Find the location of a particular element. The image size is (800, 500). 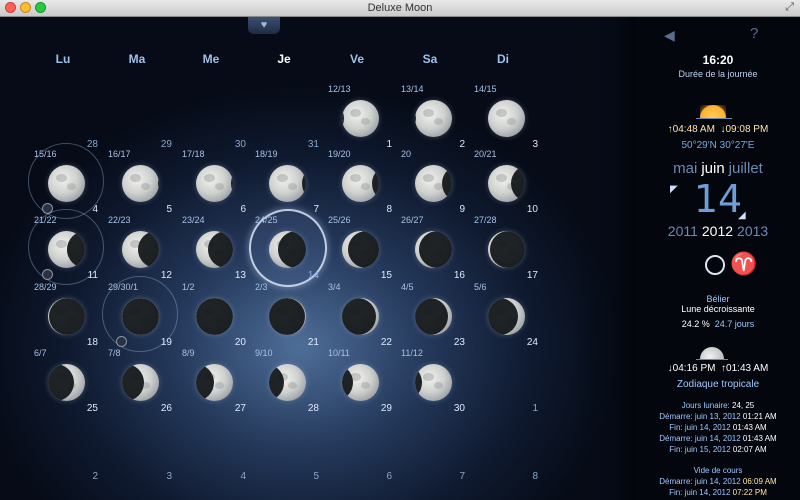

day-cell: 20 9 is located at coordinates (433, 182).